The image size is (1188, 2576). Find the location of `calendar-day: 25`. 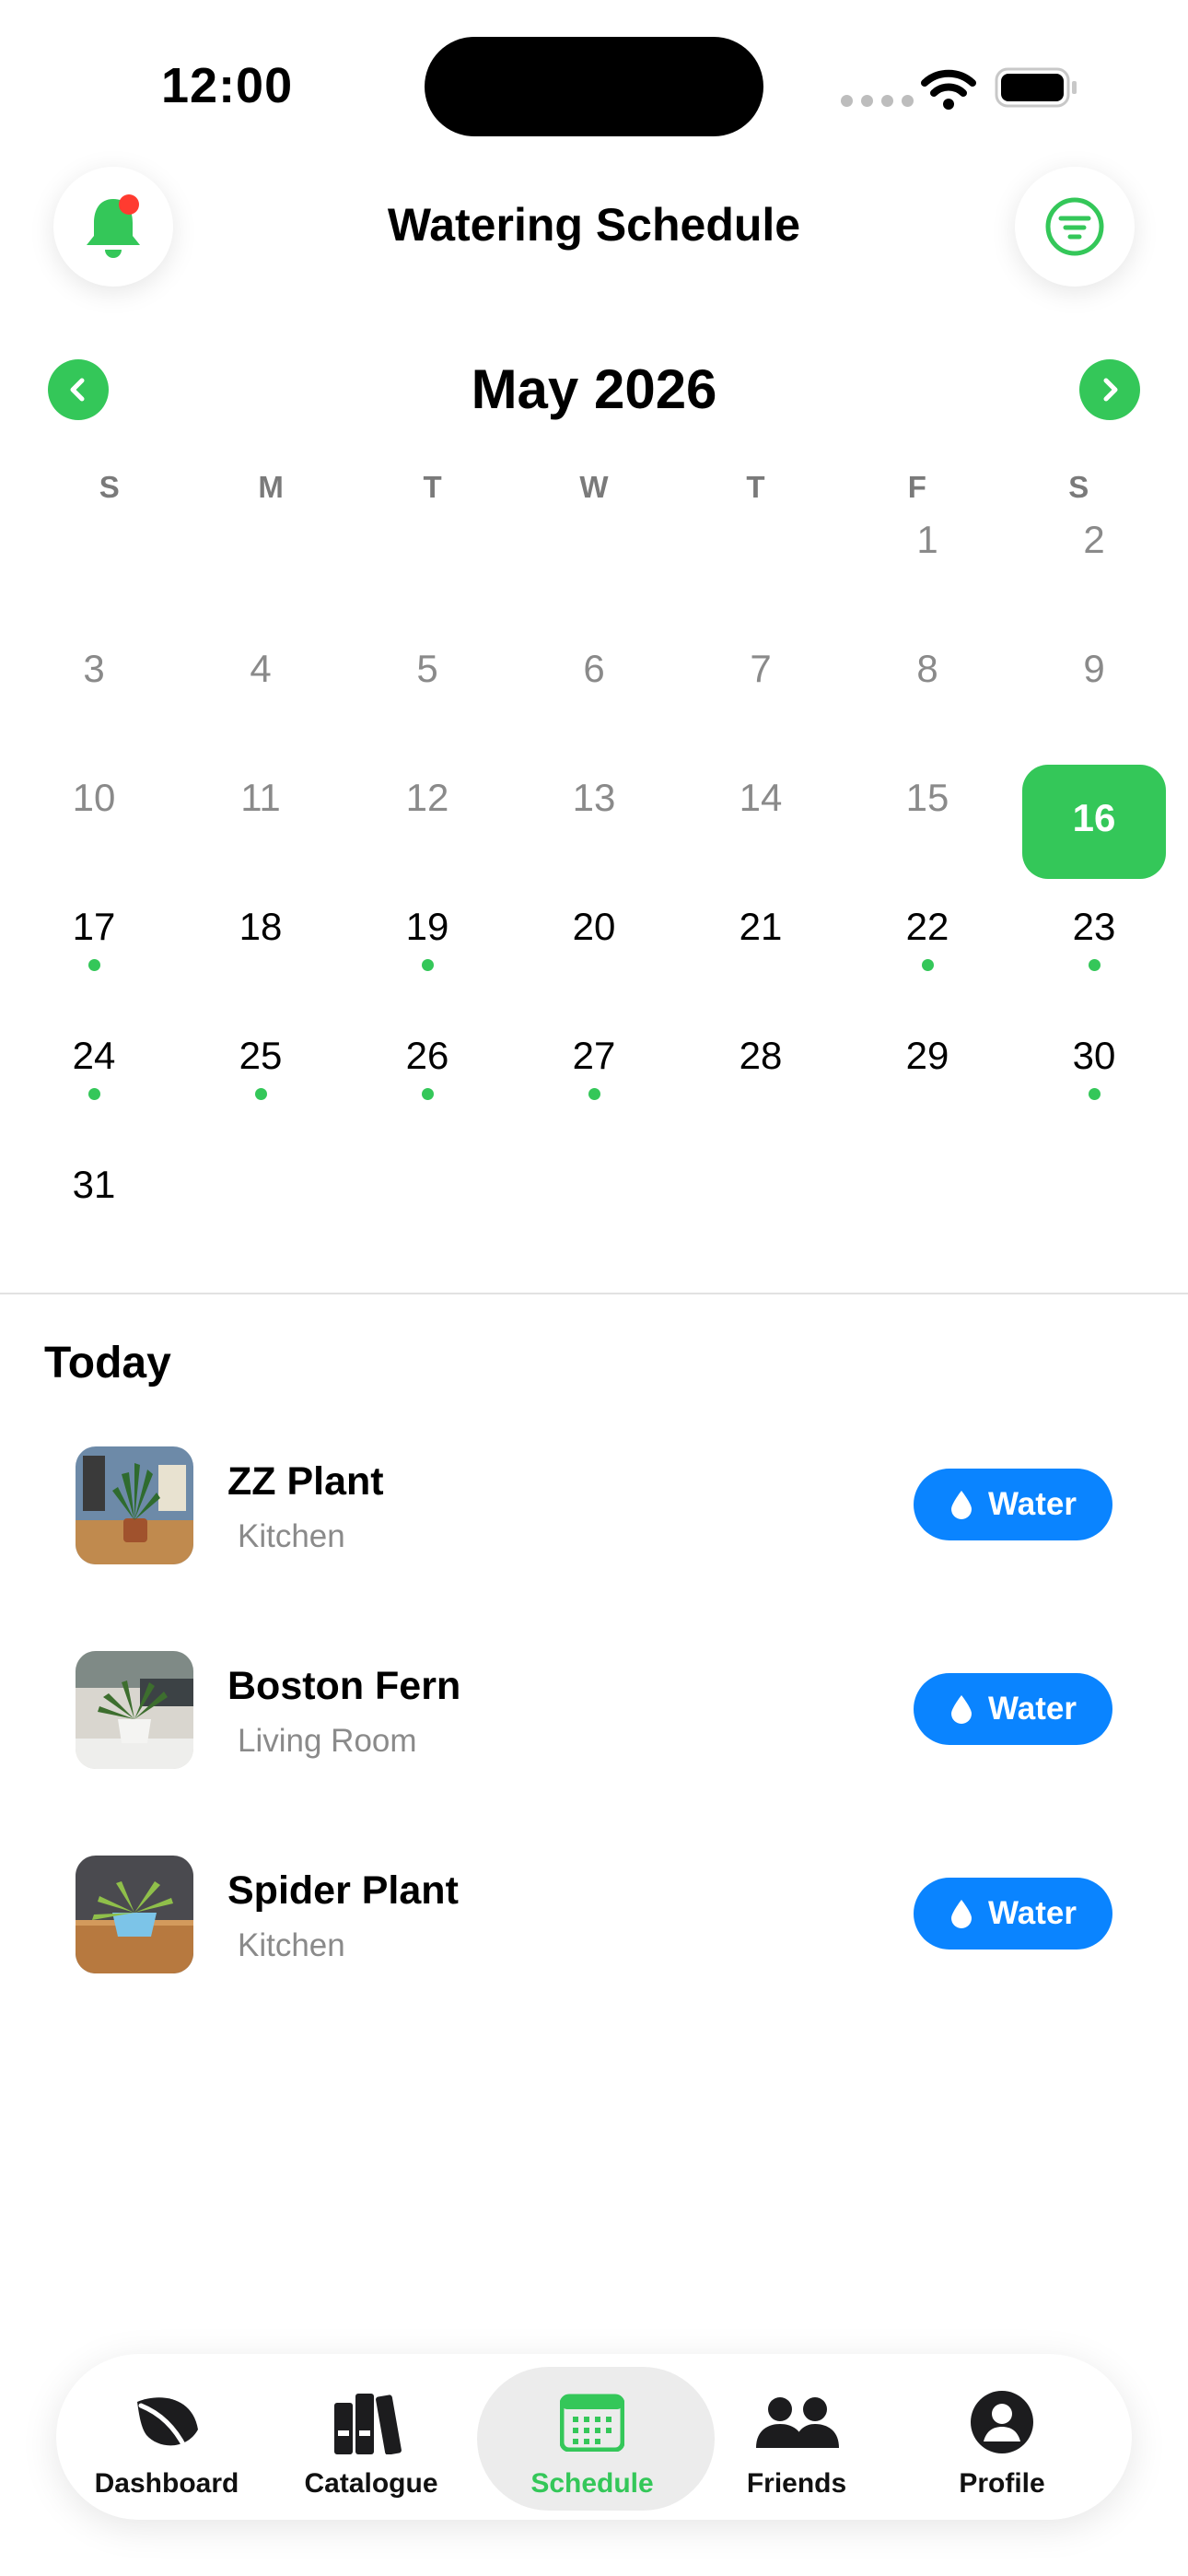

calendar-day: 25 is located at coordinates (260, 1070).